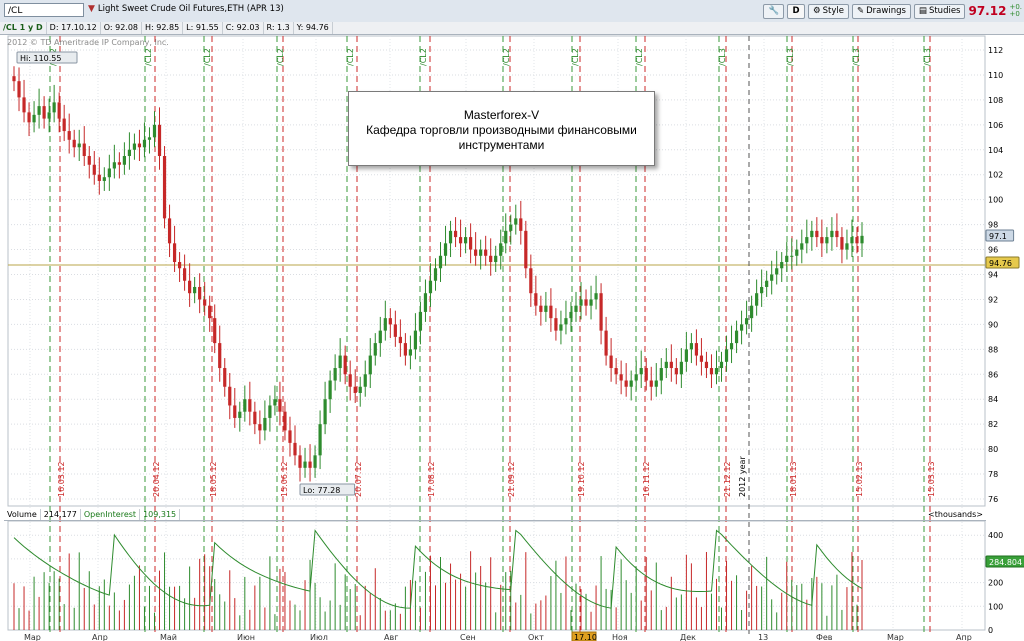 The height and width of the screenshot is (641, 1024). I want to click on price-tick-label: 98, so click(993, 225).